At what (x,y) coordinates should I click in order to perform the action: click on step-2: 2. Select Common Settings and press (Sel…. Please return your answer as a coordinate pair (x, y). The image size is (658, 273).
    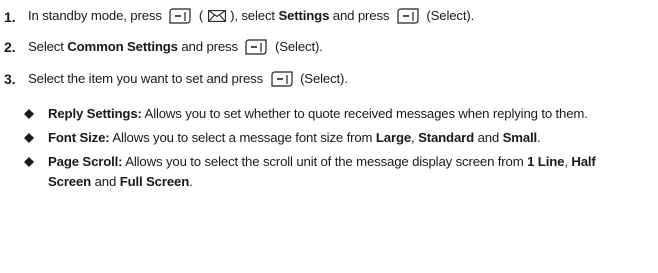
    Looking at the image, I should click on (163, 47).